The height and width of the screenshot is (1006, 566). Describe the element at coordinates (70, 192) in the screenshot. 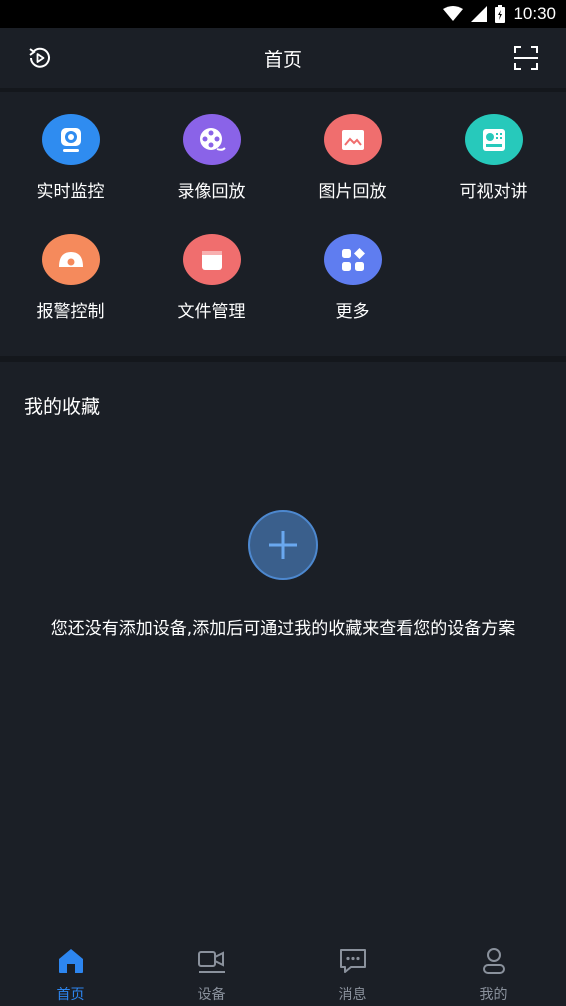

I see `tile-label: 实时监控` at that location.